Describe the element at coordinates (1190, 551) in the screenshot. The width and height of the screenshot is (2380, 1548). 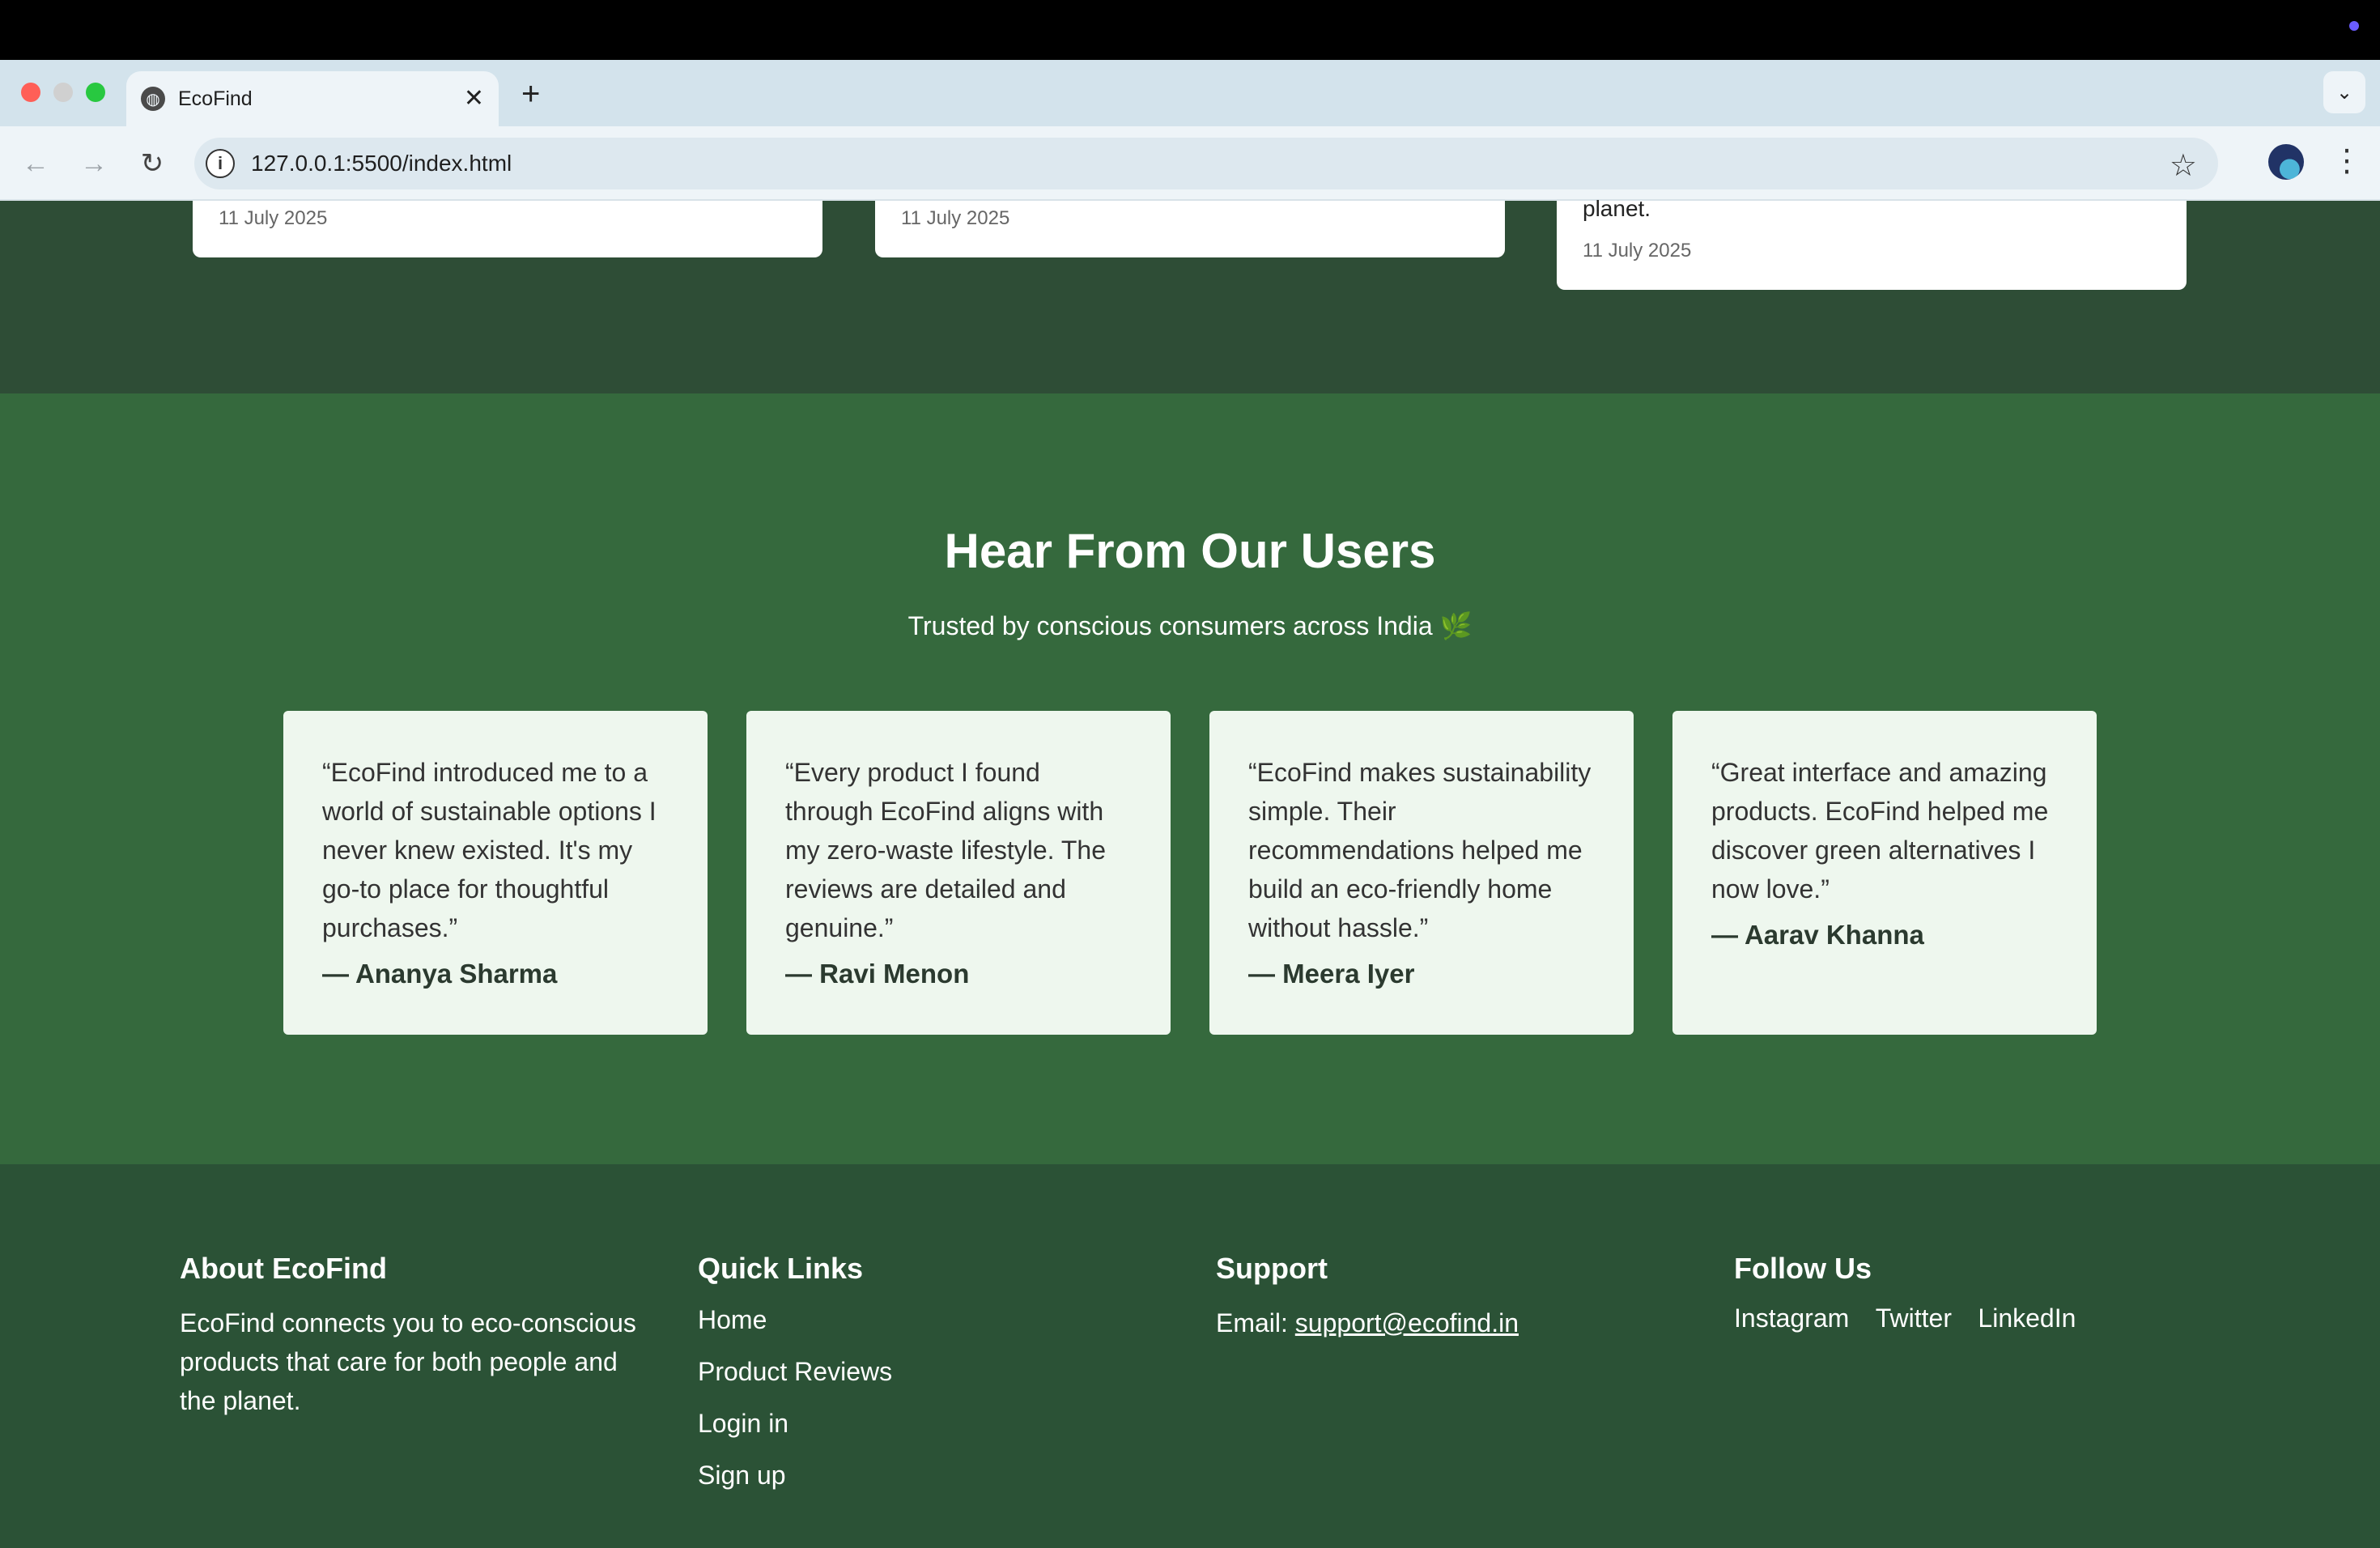
I see `section-title: Hear From Our Users` at that location.